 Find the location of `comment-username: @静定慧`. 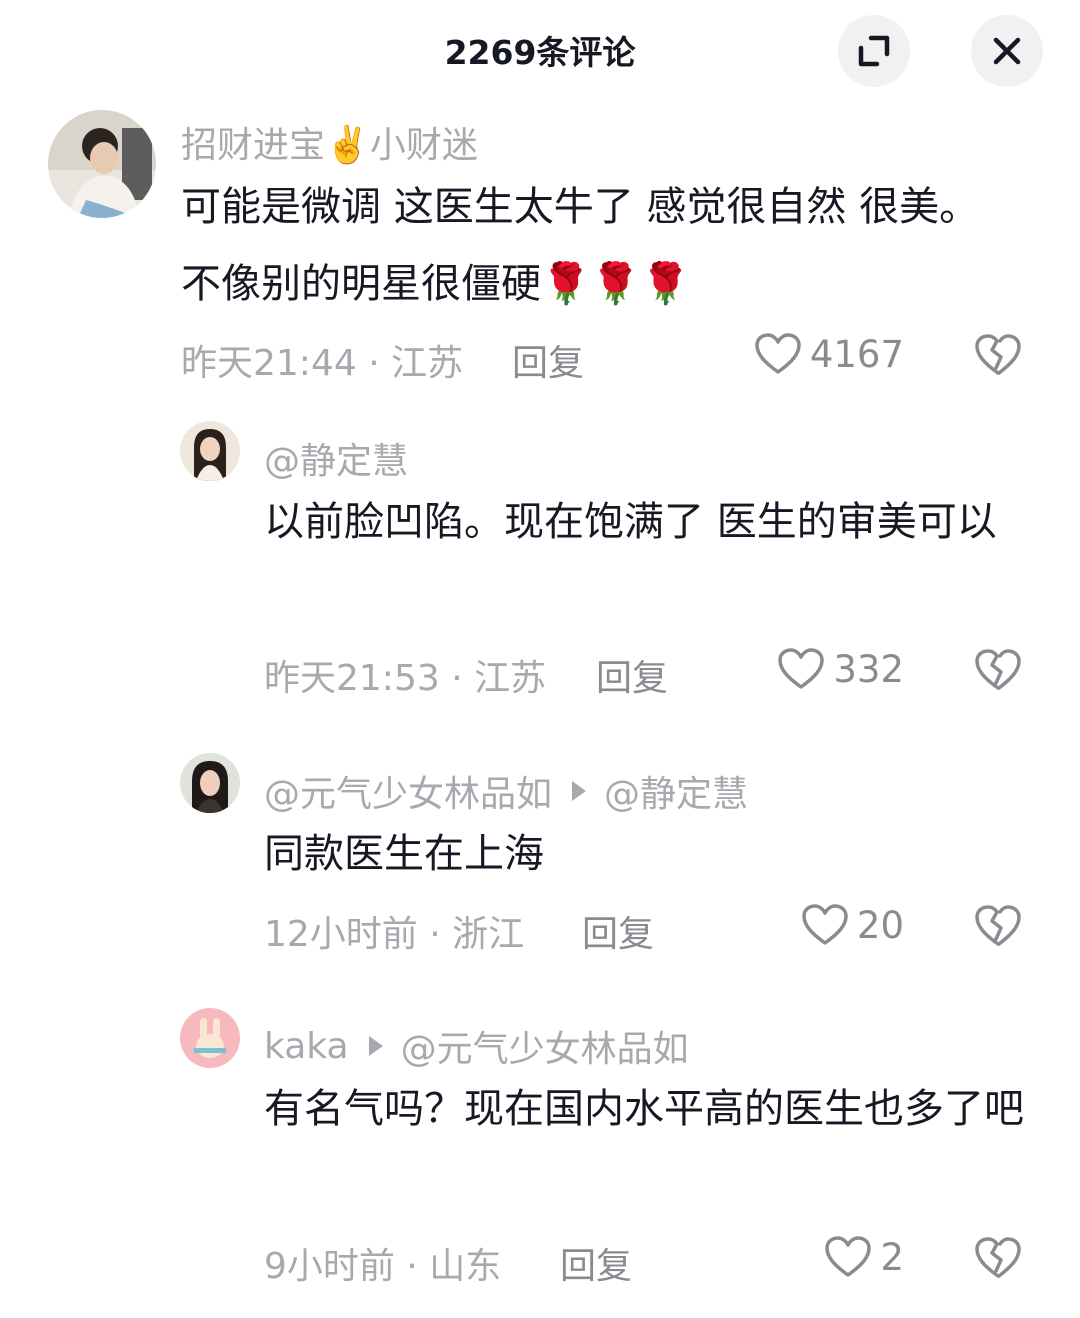

comment-username: @静定慧 is located at coordinates (336, 458).